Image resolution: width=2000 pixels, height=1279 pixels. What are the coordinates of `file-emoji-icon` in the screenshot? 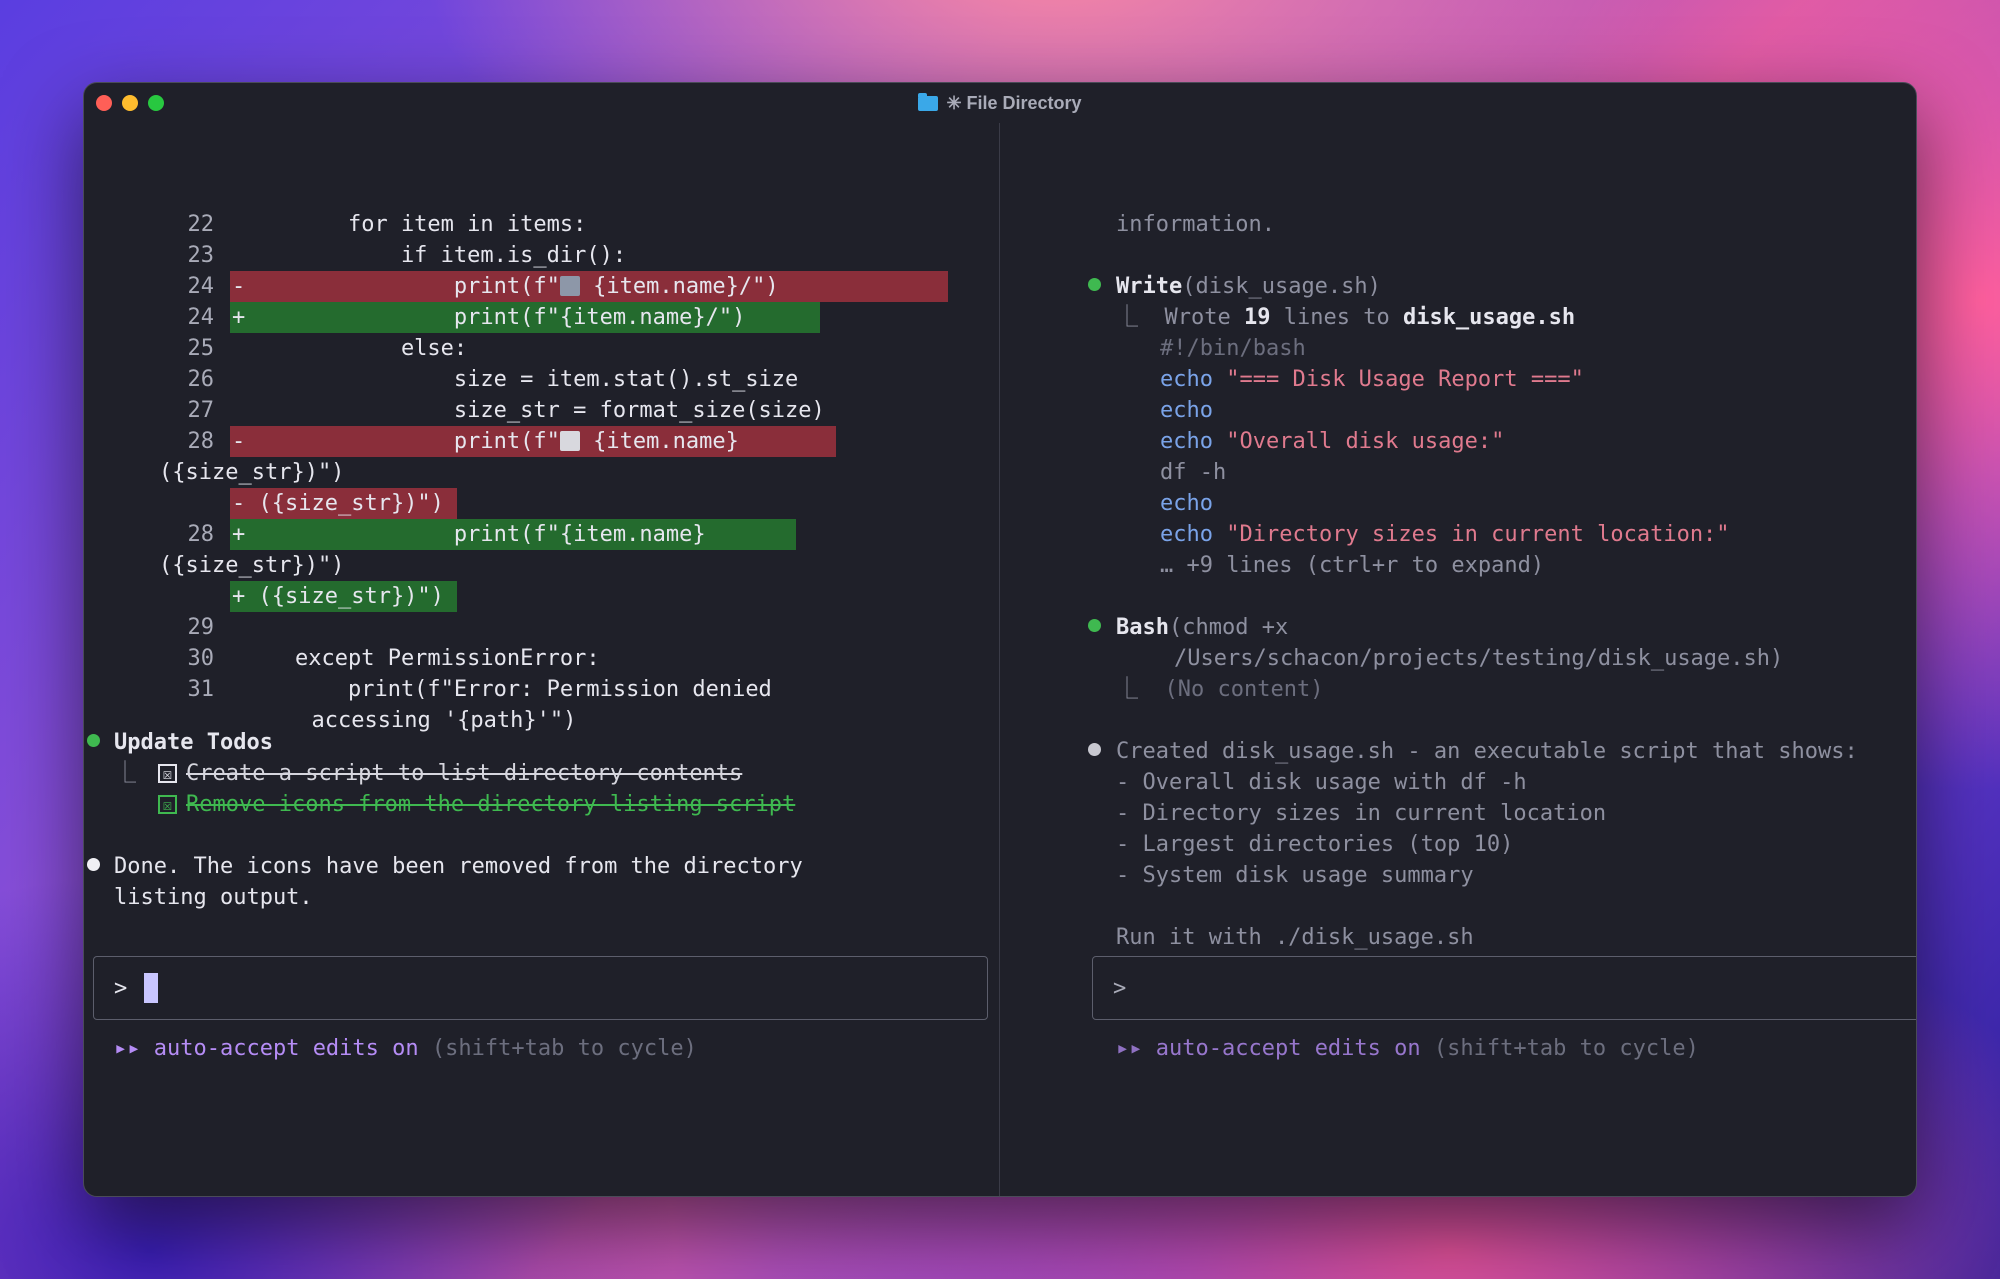 It's located at (569, 441).